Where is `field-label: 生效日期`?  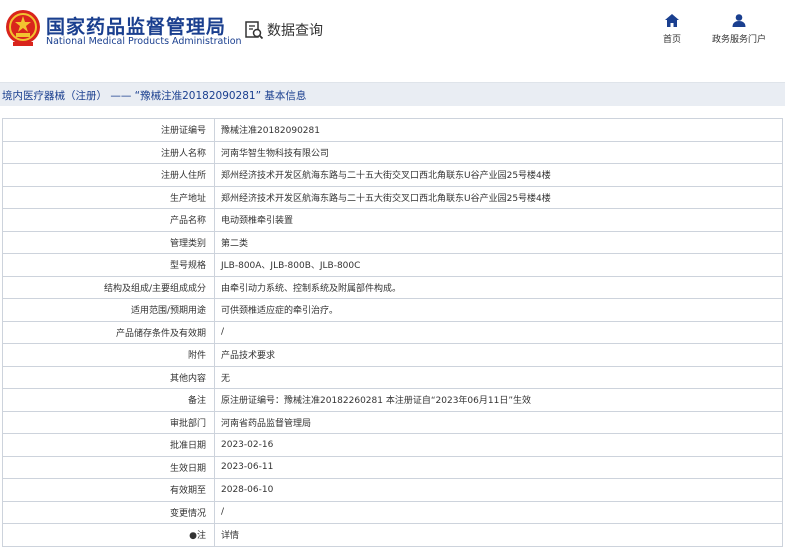 field-label: 生效日期 is located at coordinates (108, 467).